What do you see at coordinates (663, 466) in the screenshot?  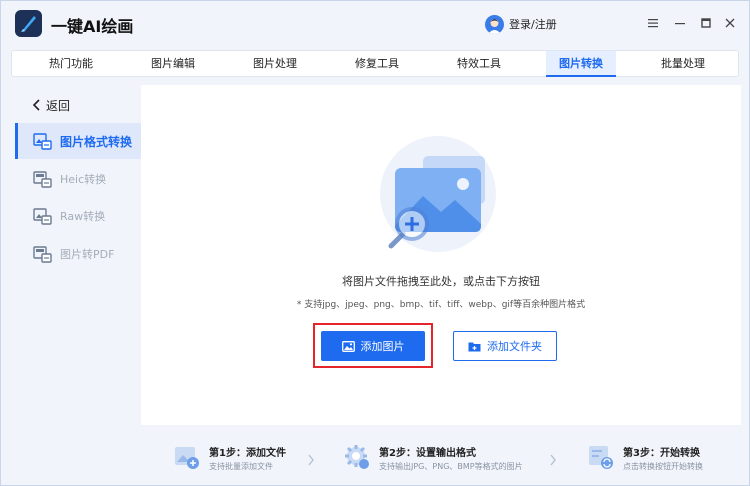 I see `step-desc: 点击转换按钮开始转换` at bounding box center [663, 466].